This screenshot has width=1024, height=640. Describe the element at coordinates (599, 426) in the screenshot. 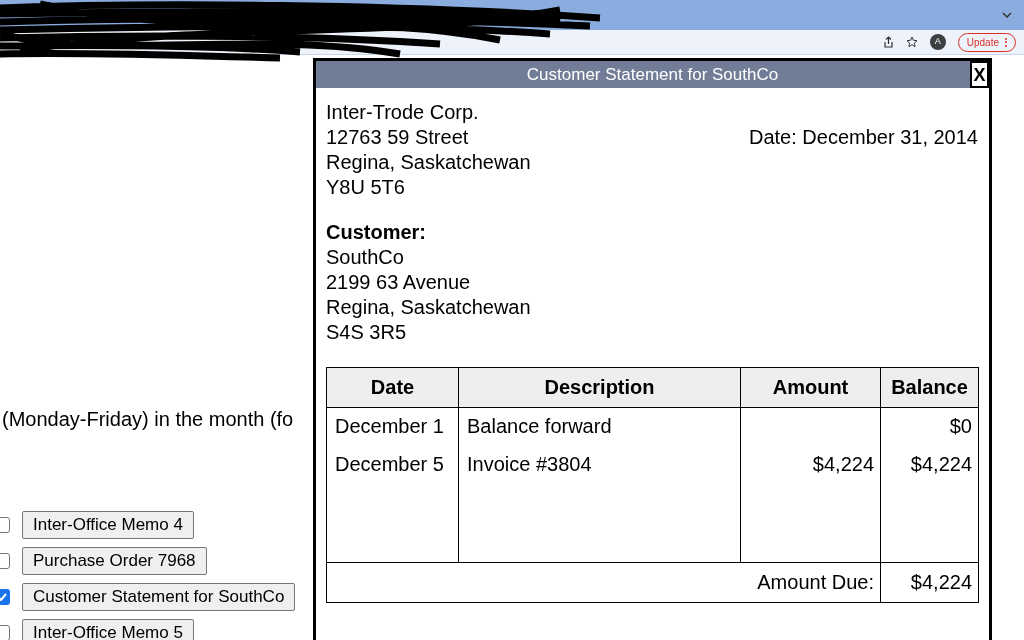

I see `table-cell: Balance forward` at that location.